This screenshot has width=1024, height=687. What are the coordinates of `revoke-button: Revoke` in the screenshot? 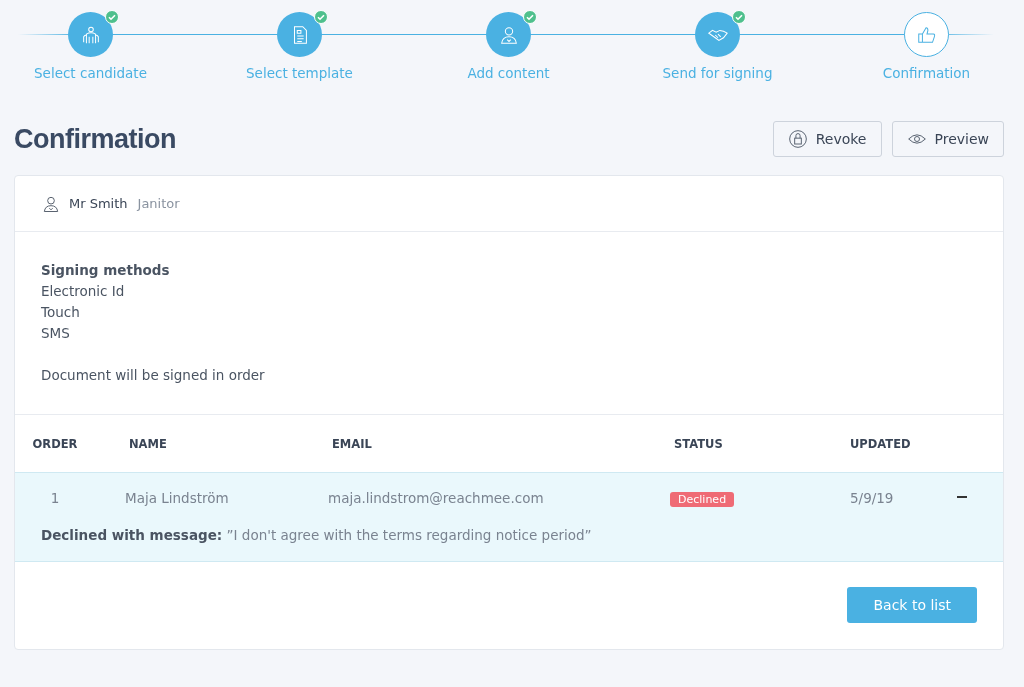 It's located at (827, 139).